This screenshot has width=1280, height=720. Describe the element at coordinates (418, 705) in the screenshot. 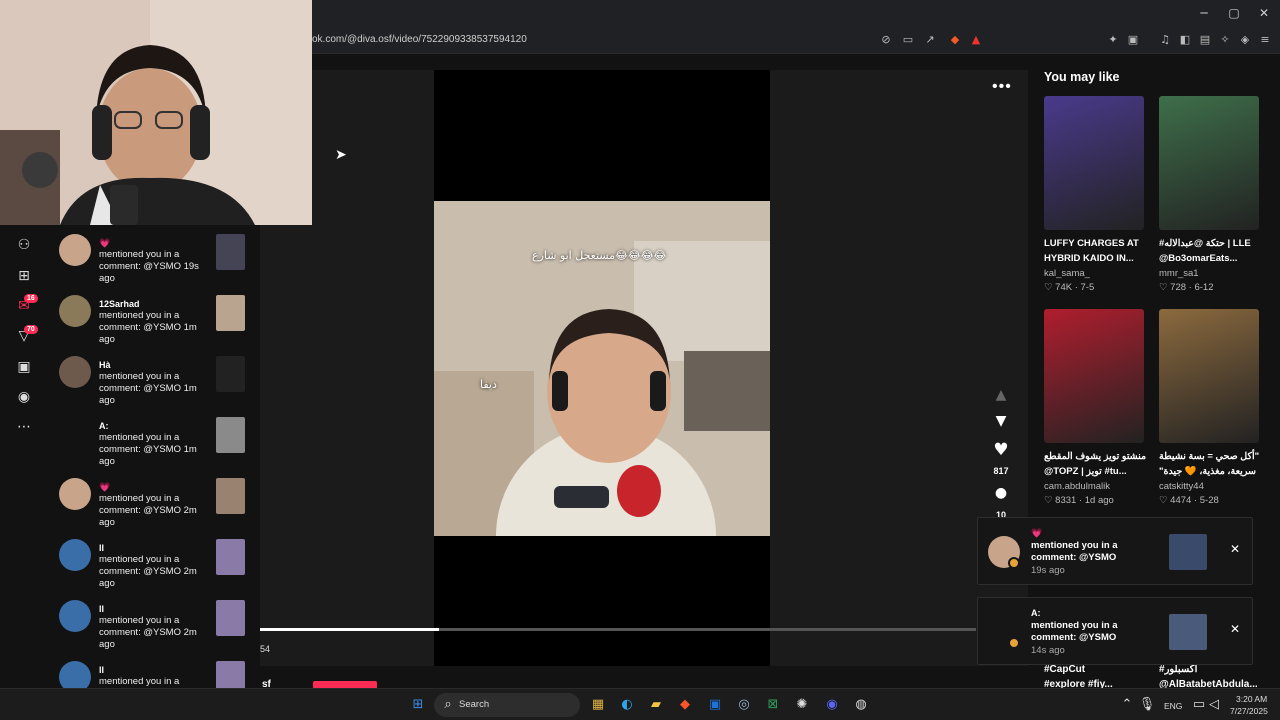

I see `start-icon: ⊞` at that location.